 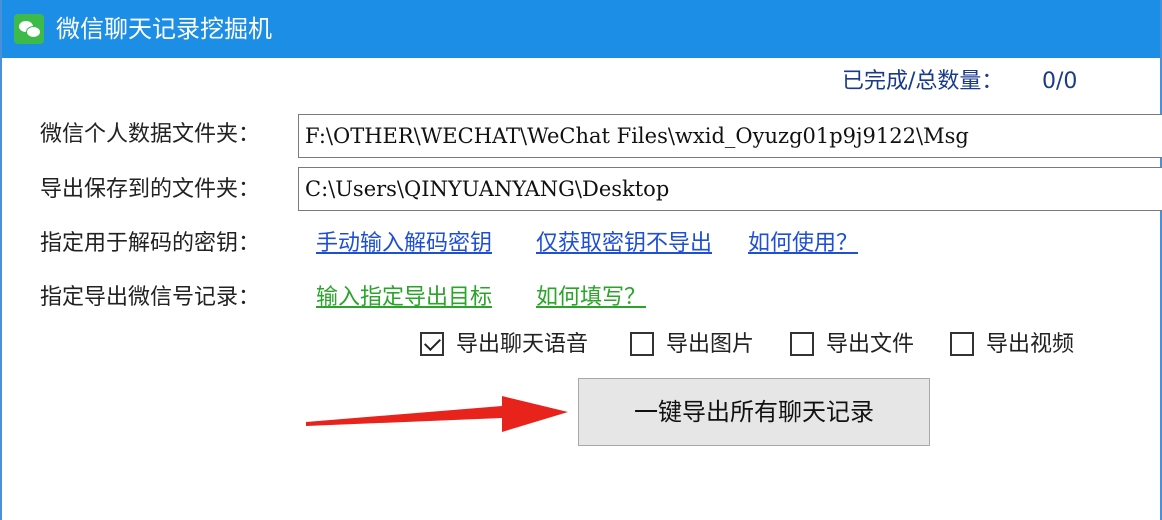 What do you see at coordinates (624, 244) in the screenshot?
I see `fetch-key-only-link: 仅获取密钥不导出` at bounding box center [624, 244].